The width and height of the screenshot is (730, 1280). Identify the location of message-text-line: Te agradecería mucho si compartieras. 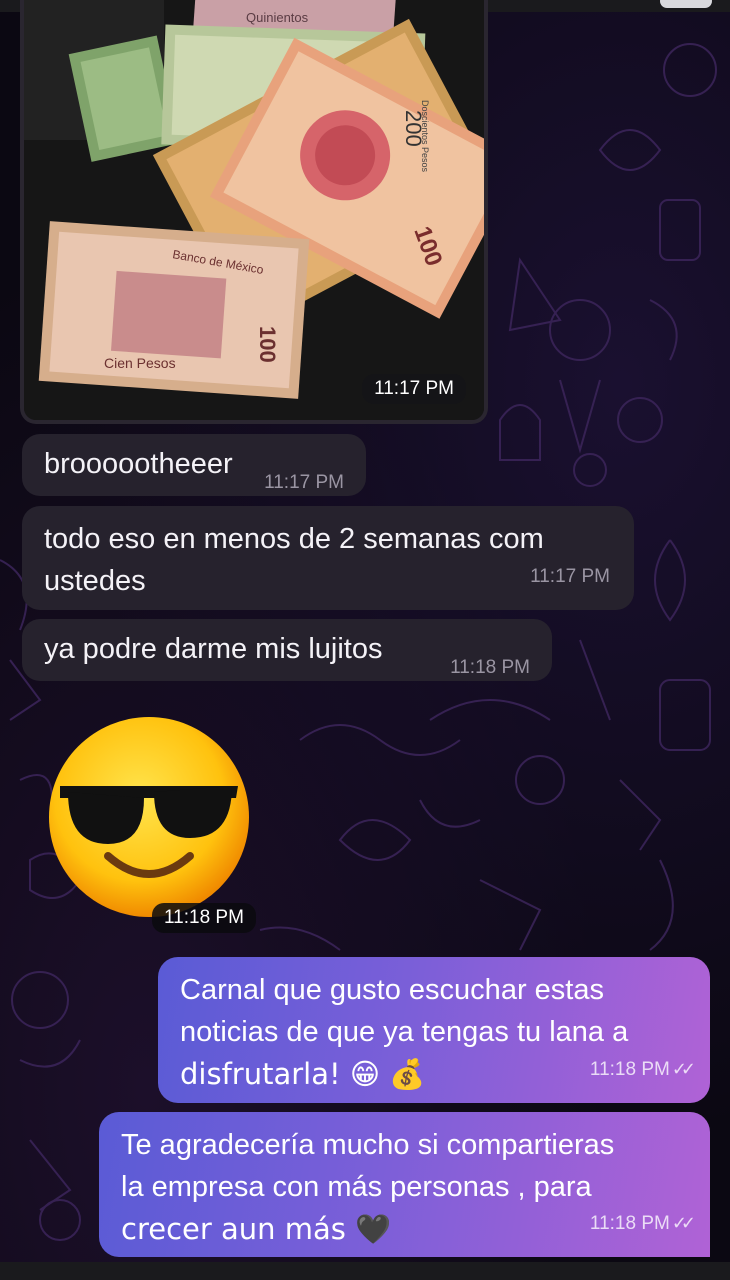
(368, 1145).